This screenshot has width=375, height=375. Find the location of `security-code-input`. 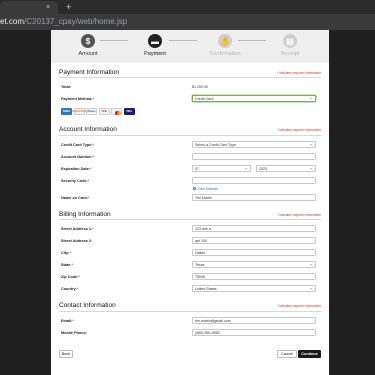

security-code-input is located at coordinates (254, 180).